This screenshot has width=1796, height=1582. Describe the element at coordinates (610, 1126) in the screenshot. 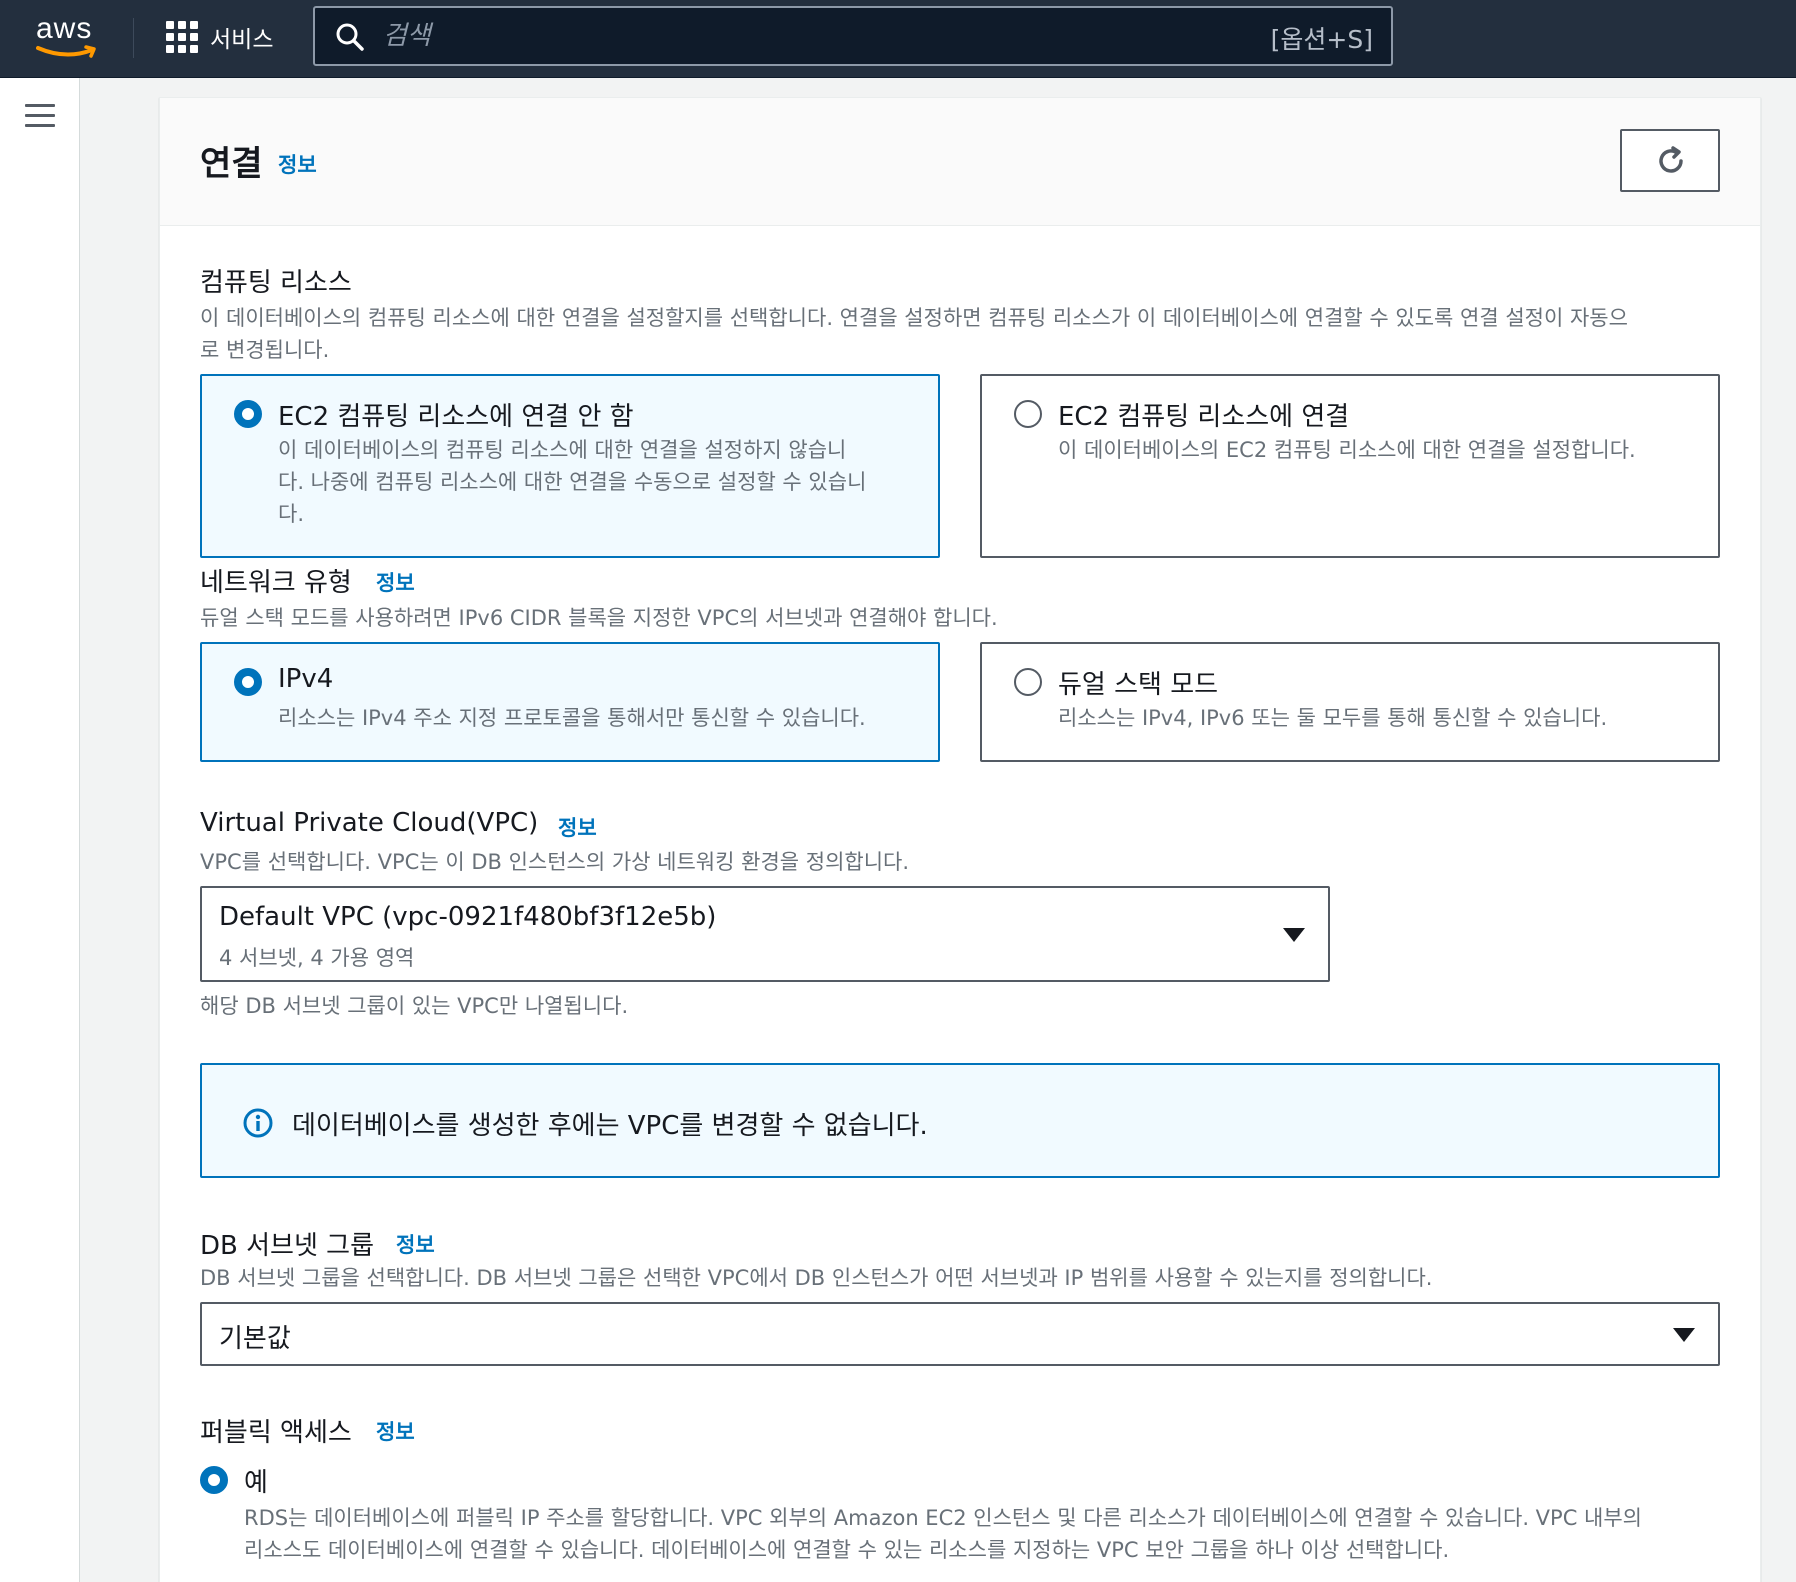

I see `alert-text: 데이터베이스를 생성한 후에는 VPC를 변경할 수 없습니다.` at that location.